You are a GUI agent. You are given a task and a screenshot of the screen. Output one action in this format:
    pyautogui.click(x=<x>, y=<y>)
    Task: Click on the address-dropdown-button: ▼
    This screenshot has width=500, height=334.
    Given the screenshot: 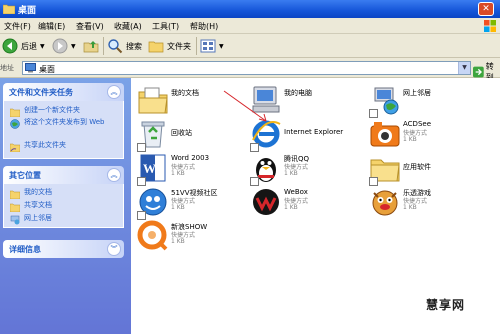 What is the action you would take?
    pyautogui.click(x=464, y=68)
    